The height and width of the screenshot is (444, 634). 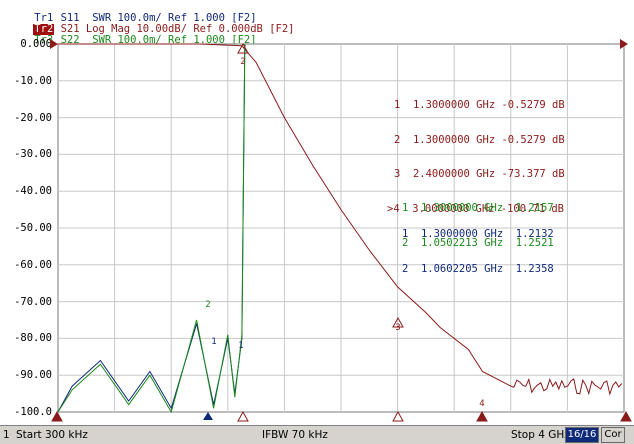 I want to click on ref-level-marker-left, so click(x=54, y=44).